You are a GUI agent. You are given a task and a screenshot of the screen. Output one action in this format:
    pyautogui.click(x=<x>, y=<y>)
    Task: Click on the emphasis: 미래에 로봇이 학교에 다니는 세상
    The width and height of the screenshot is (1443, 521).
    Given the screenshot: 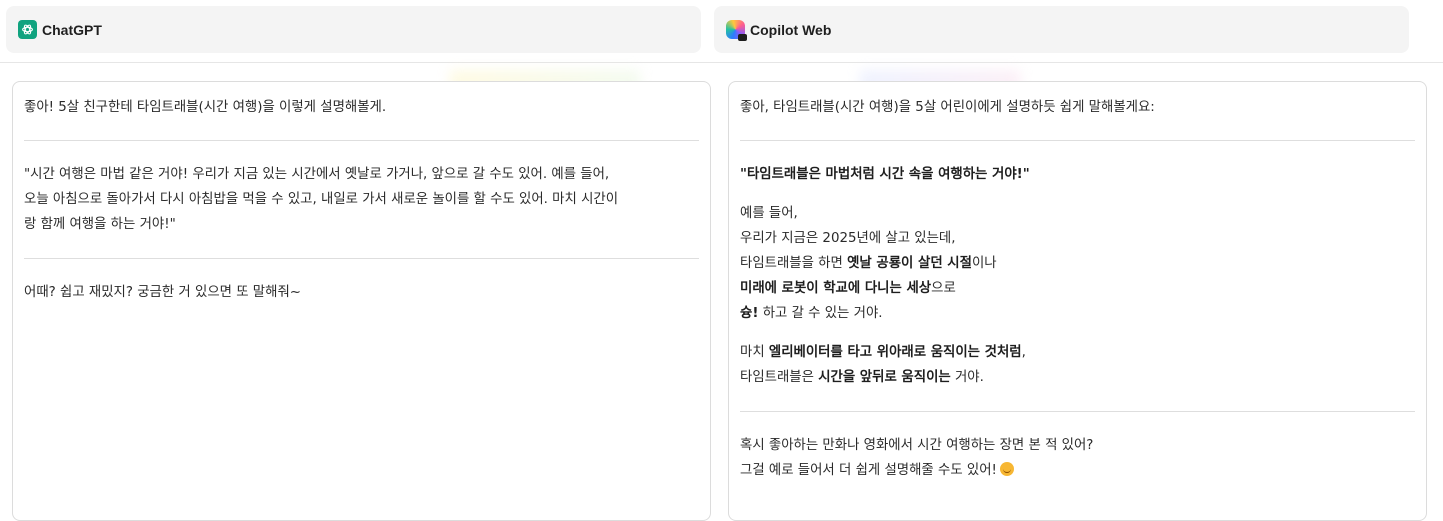 What is the action you would take?
    pyautogui.click(x=836, y=288)
    